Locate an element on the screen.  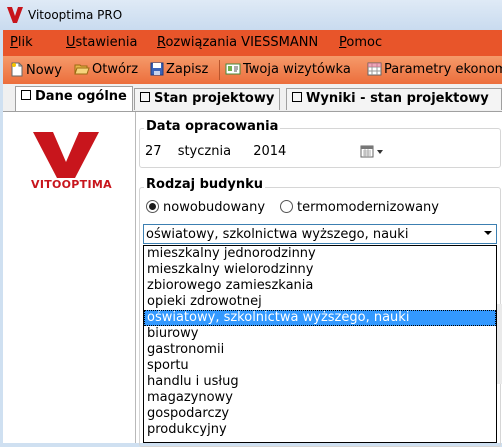
title-bar: Vitooptima PRO is located at coordinates (251, 15).